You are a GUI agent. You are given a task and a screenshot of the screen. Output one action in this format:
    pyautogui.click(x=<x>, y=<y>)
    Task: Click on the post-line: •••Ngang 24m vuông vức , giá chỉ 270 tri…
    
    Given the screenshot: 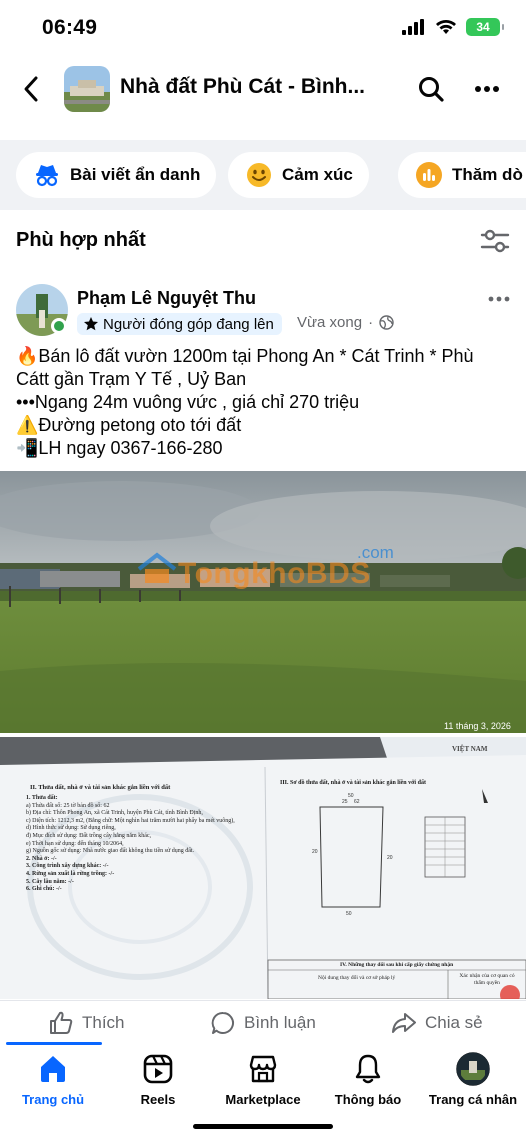 What is the action you would take?
    pyautogui.click(x=188, y=402)
    